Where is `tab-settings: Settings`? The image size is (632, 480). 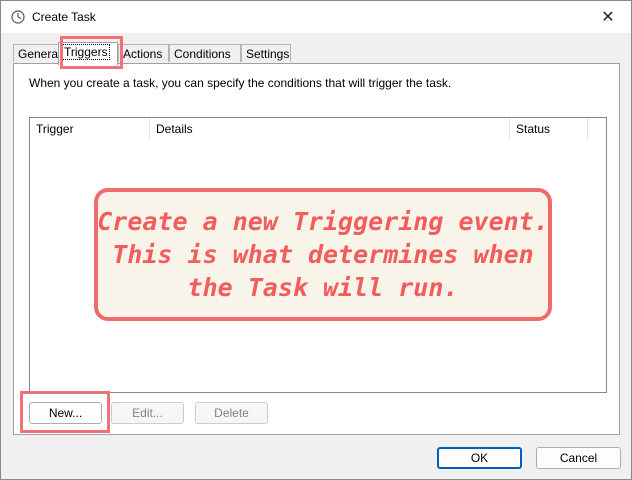
tab-settings: Settings is located at coordinates (266, 53).